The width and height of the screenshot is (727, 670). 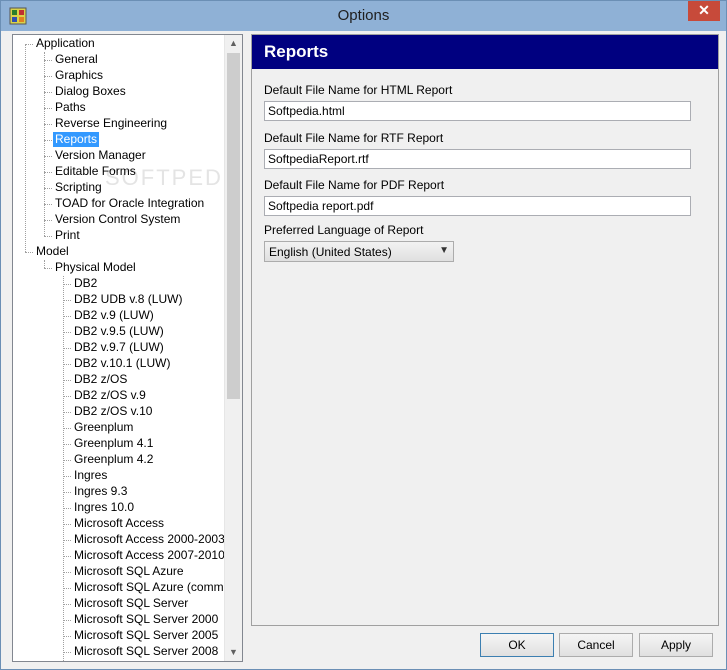 I want to click on rtf-report-label: Default File Name for RTF Report, so click(x=354, y=138).